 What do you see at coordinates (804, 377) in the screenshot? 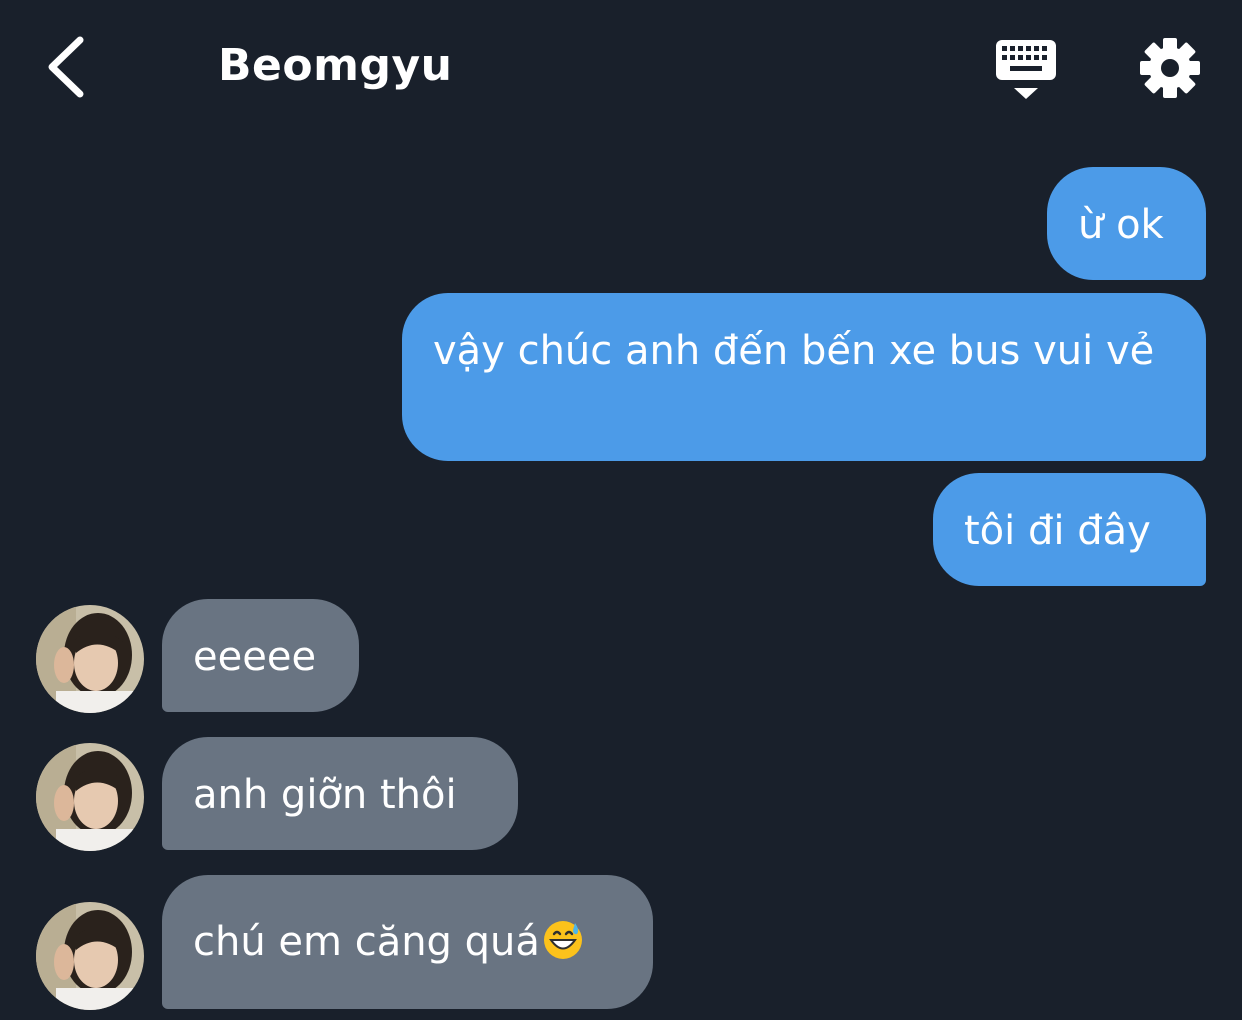
I see `outgoing-message-bubble: vậy chúc anh đến bến xe bus vui vẻ` at bounding box center [804, 377].